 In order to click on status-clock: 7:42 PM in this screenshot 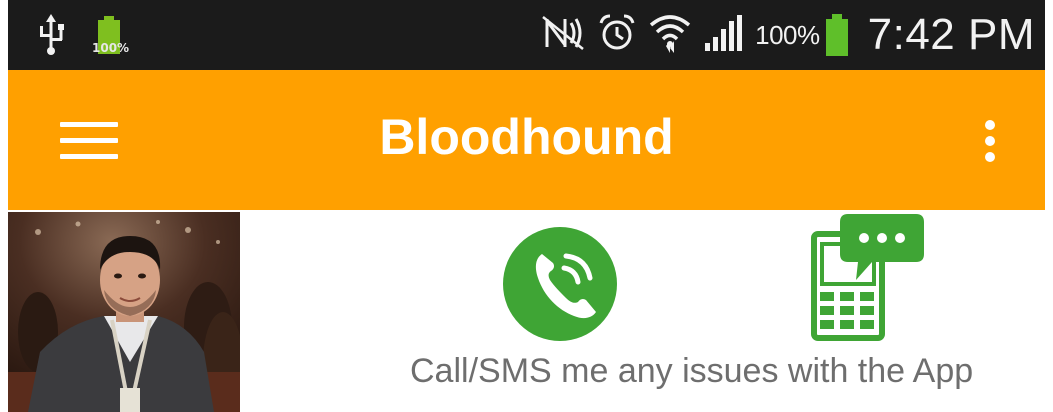, I will do `click(951, 34)`.